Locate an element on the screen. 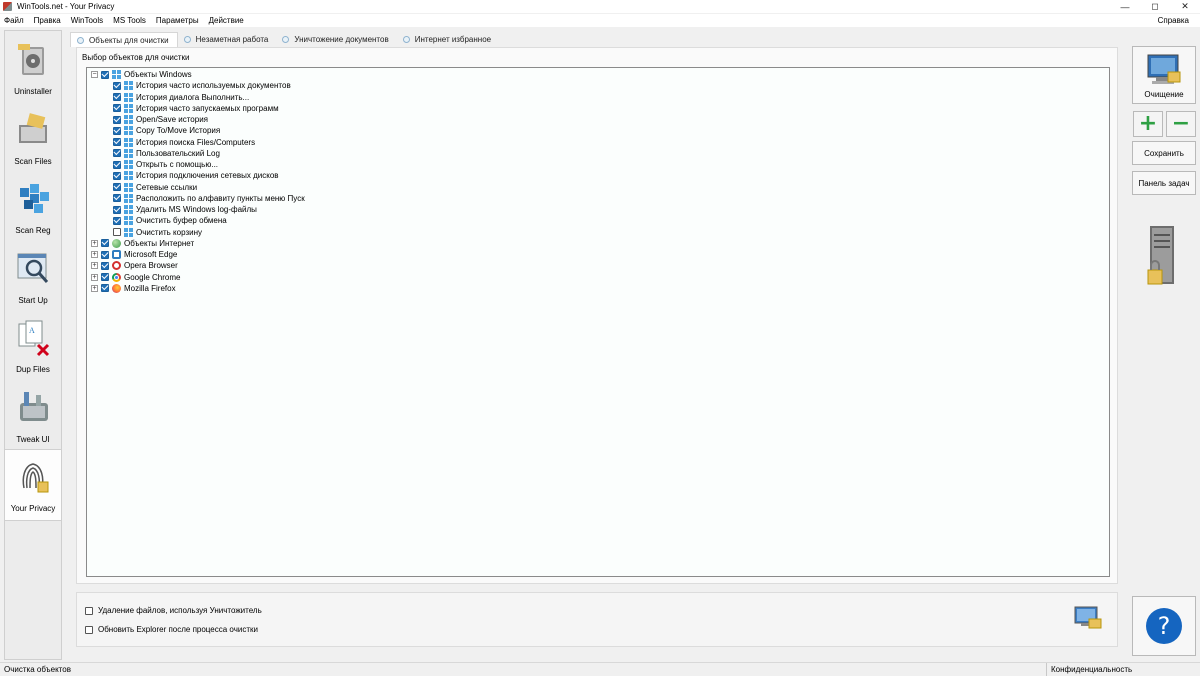 The width and height of the screenshot is (1200, 676). sidebar-item-tweak-ui: Tweak UI is located at coordinates (33, 415).